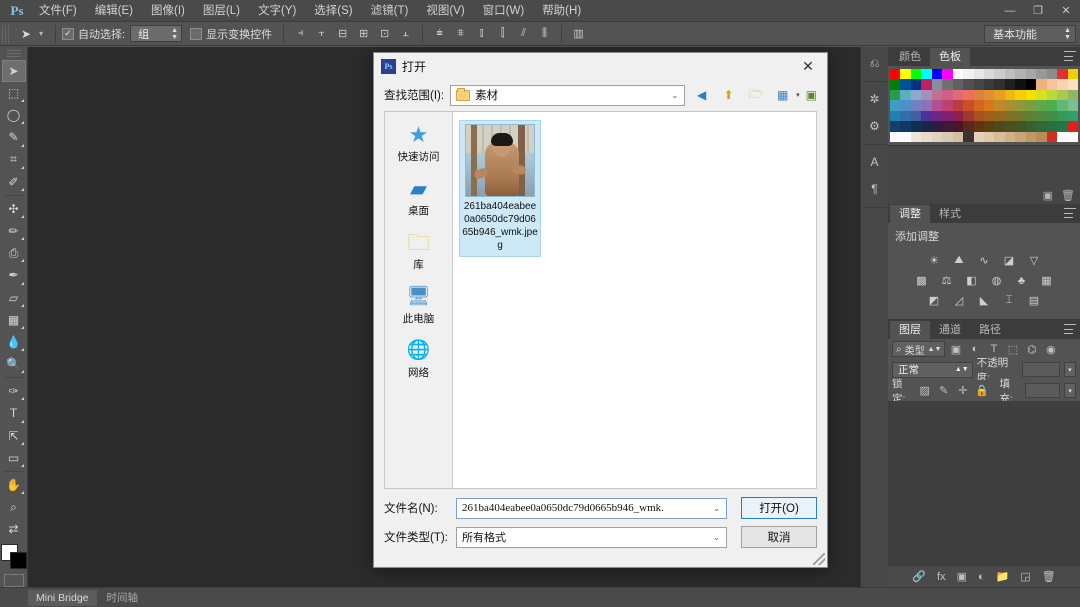  What do you see at coordinates (910, 330) in the screenshot?
I see `tab-layers: 图层` at bounding box center [910, 330].